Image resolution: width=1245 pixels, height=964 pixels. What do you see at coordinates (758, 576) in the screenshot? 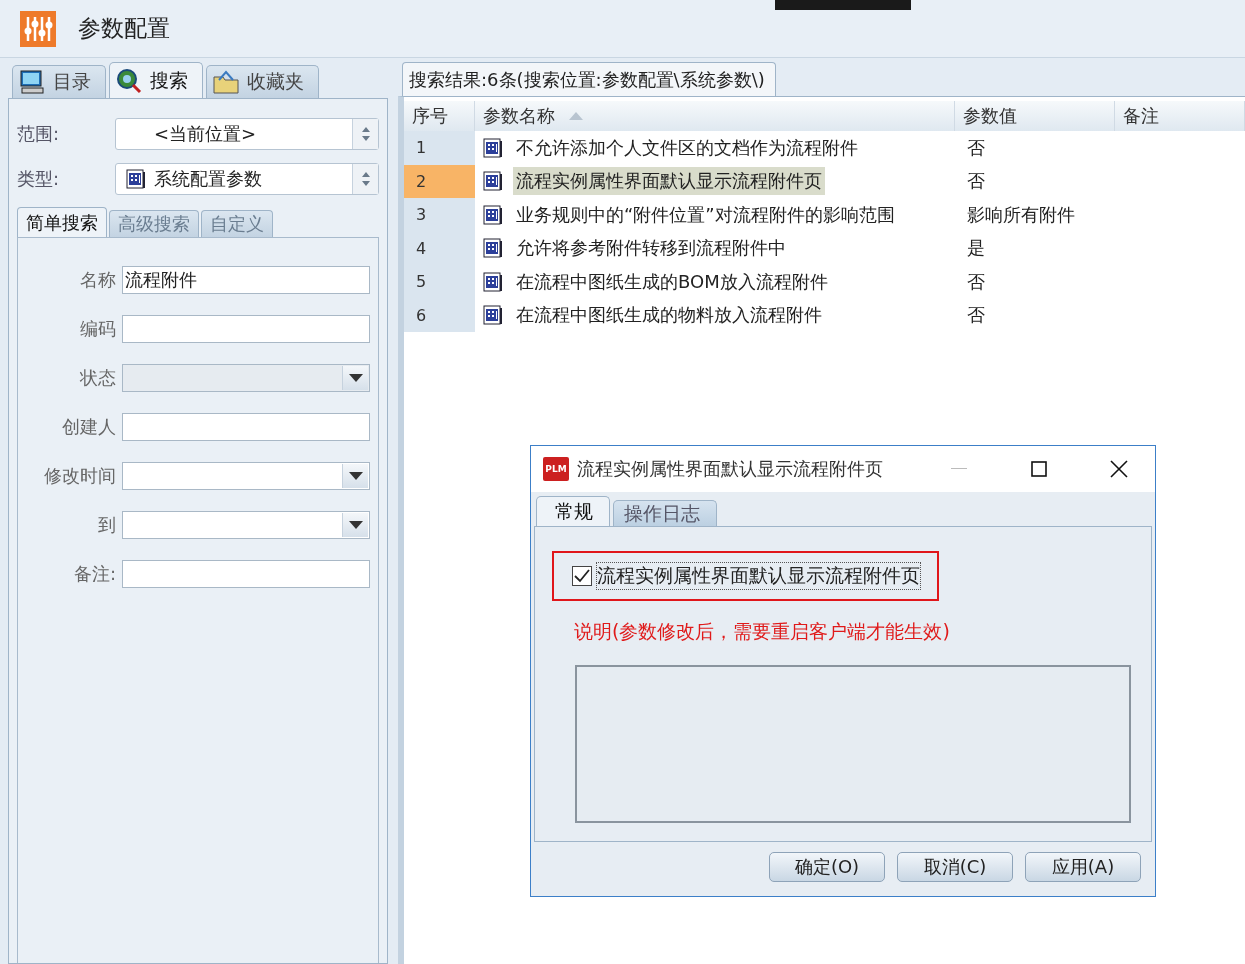
I see `checkbox-label: 流程实例属性界面默认显示流程附件页` at bounding box center [758, 576].